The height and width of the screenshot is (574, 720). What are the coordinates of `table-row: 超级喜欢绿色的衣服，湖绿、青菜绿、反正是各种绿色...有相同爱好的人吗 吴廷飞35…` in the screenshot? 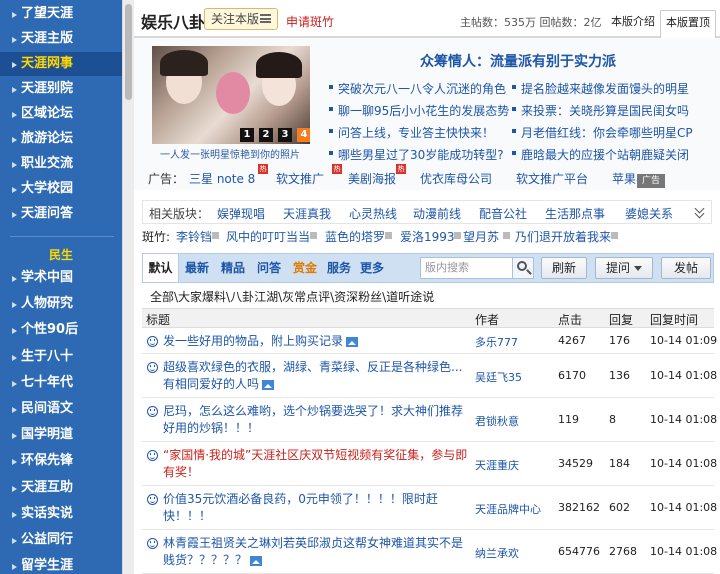 It's located at (429, 376).